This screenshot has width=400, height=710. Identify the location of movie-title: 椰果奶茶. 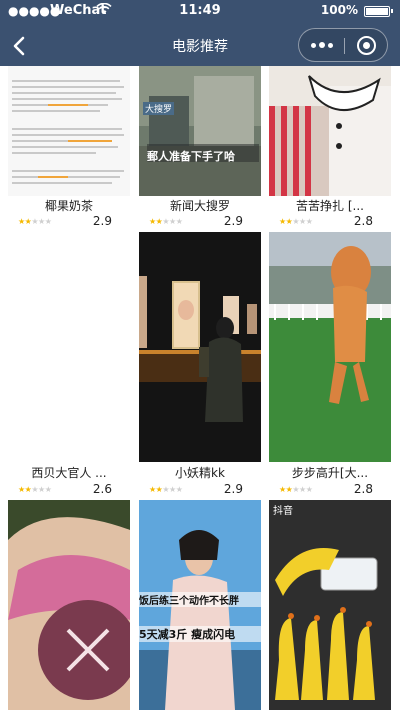
(68, 206).